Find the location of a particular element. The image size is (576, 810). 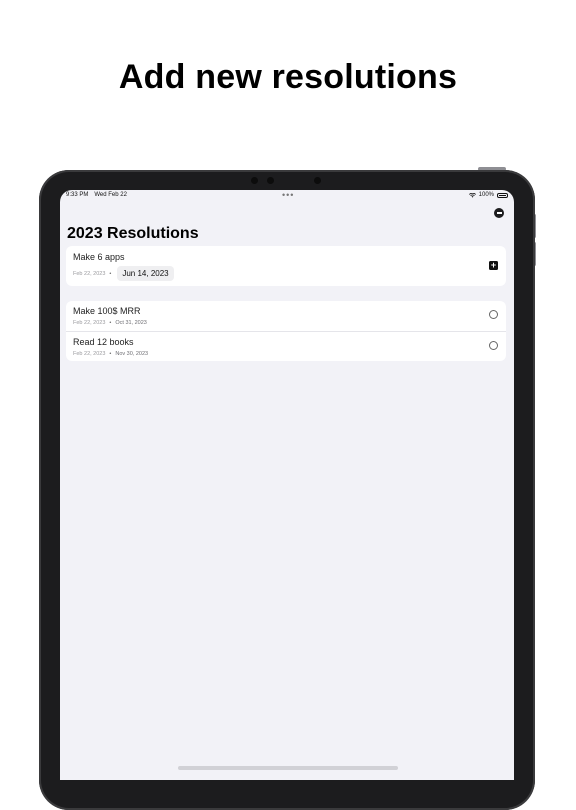

home-indicator is located at coordinates (288, 768).